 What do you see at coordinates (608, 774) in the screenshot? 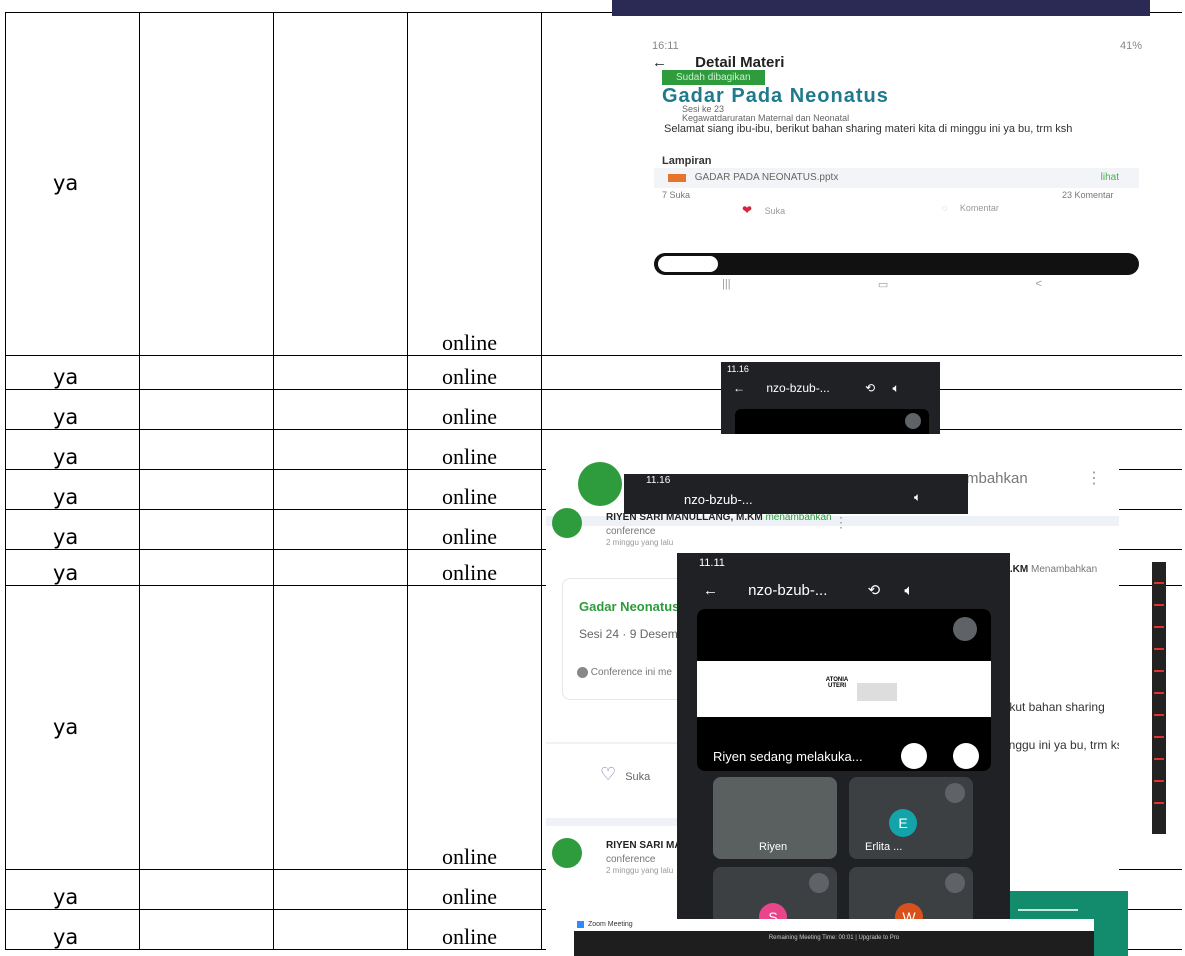
I see `heart-outline-icon: ♡` at bounding box center [608, 774].